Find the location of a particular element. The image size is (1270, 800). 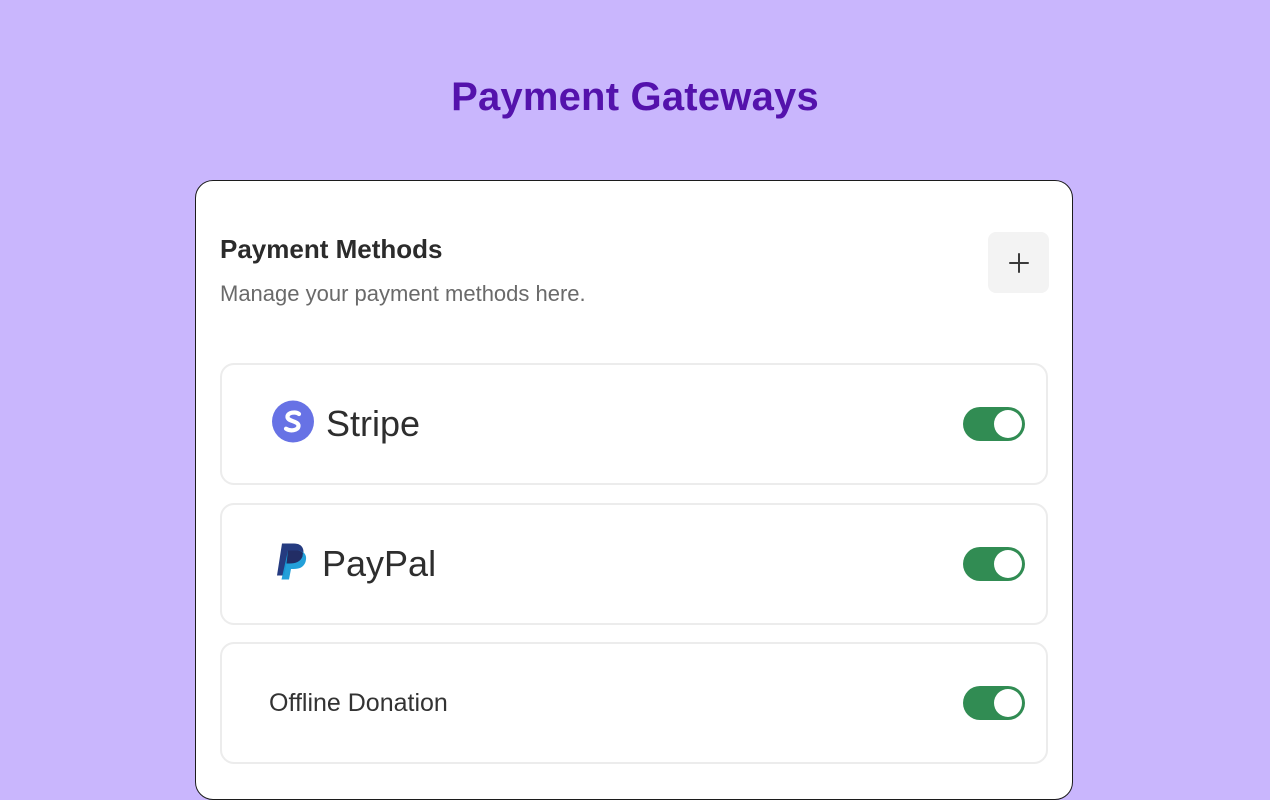

payment-method-row-stripe: Stripe is located at coordinates (634, 424).